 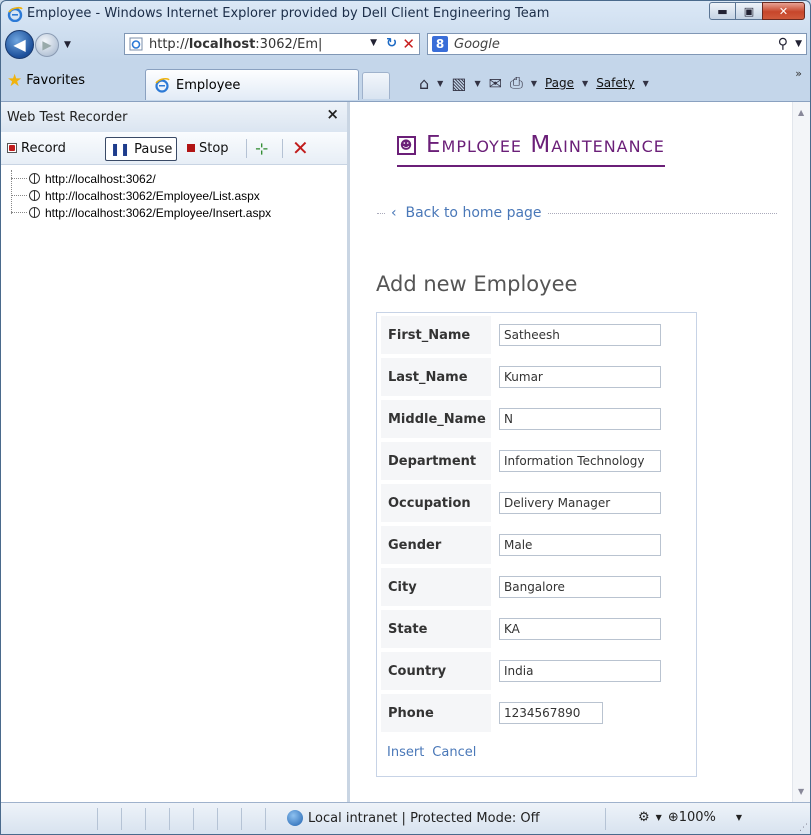 What do you see at coordinates (436, 545) in the screenshot?
I see `field-label: Gender` at bounding box center [436, 545].